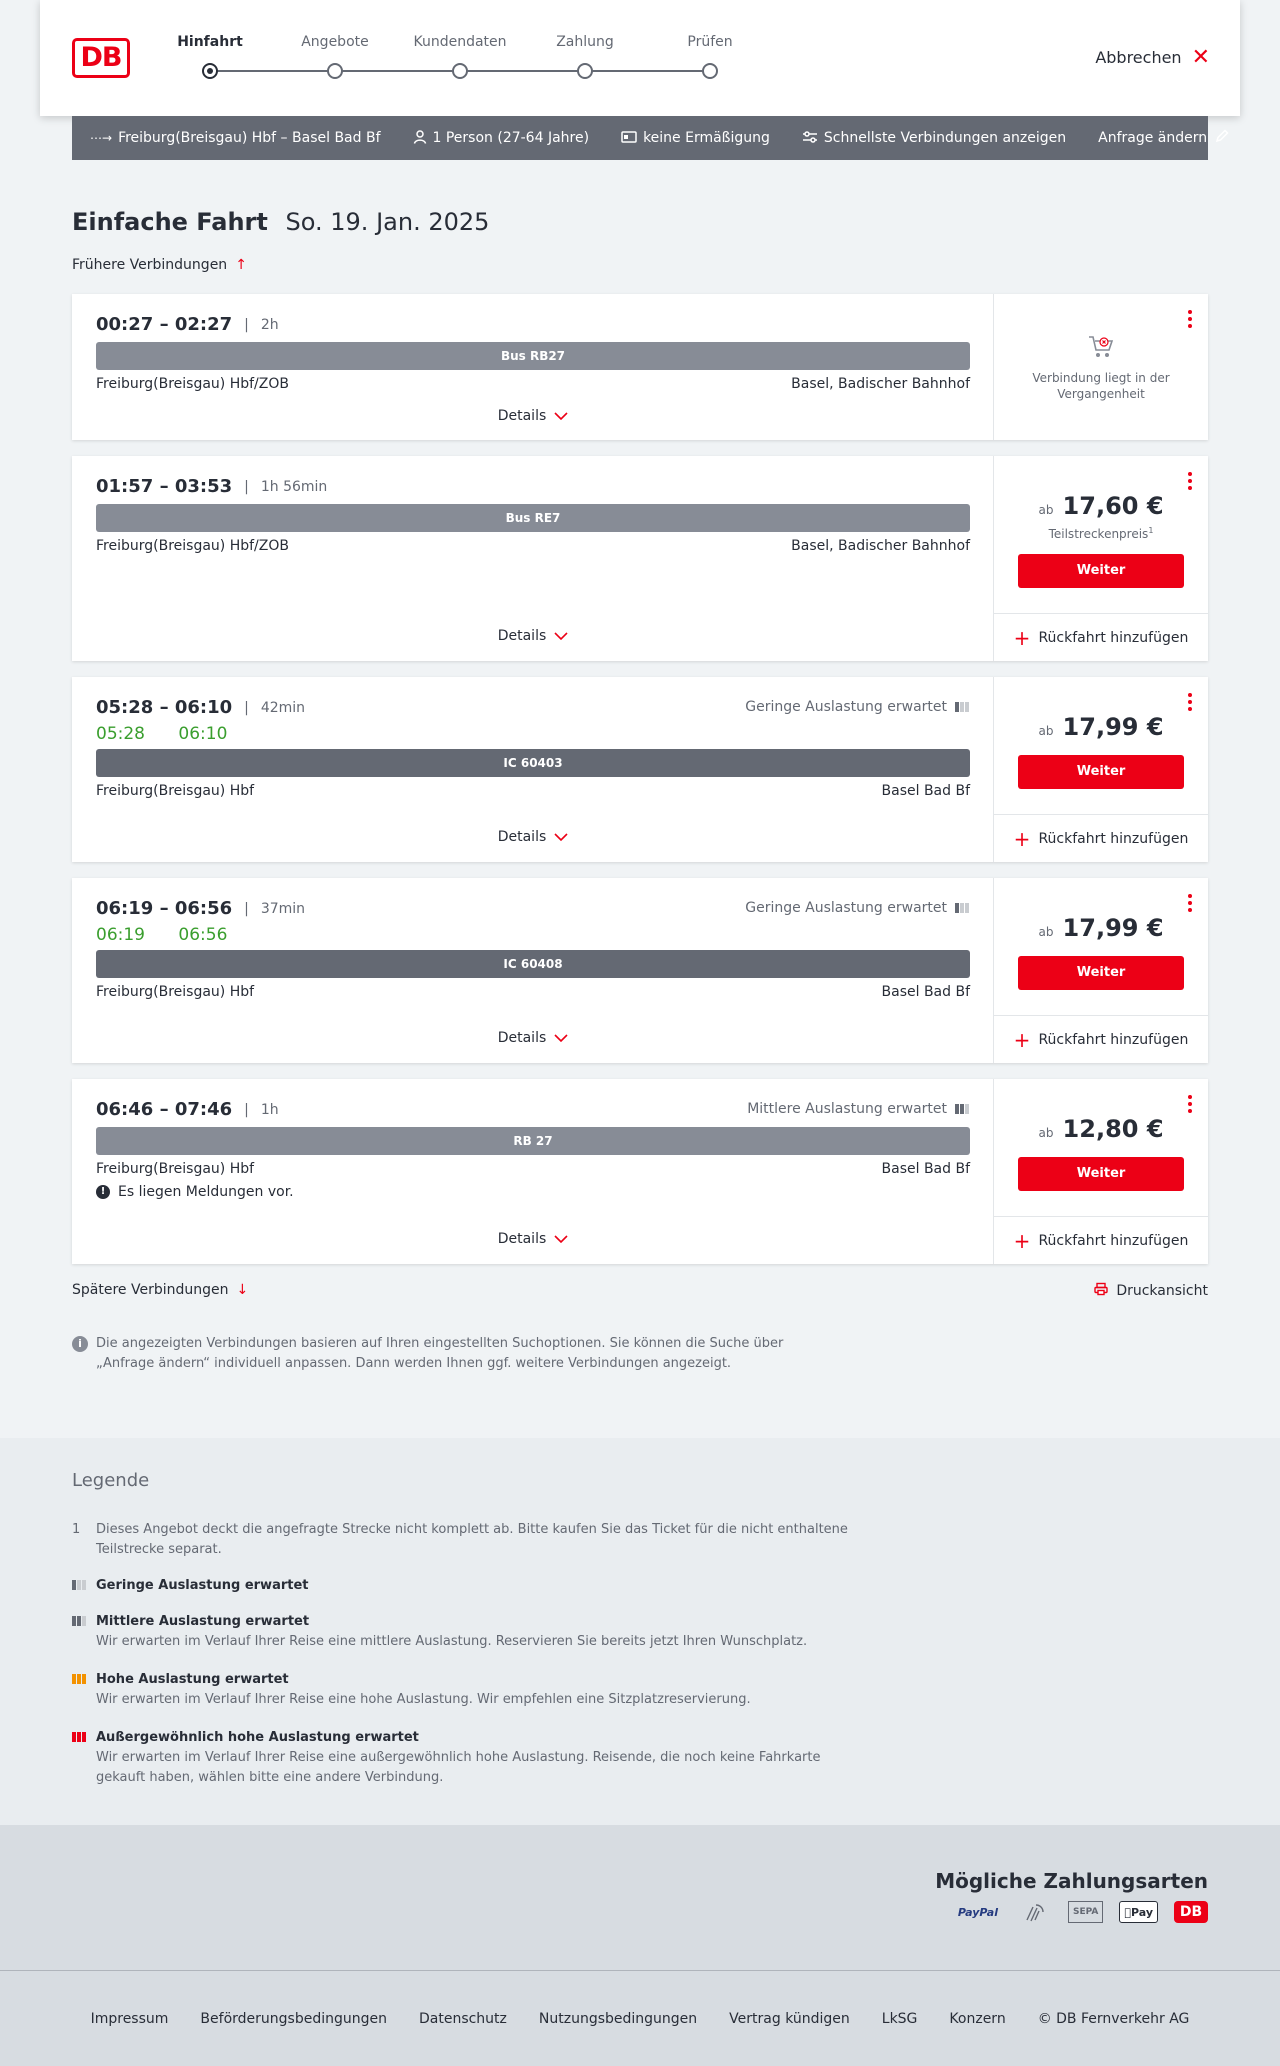 The width and height of the screenshot is (1280, 2066). What do you see at coordinates (1071, 1881) in the screenshot?
I see `payment-title: Mögliche Zahlungsarten` at bounding box center [1071, 1881].